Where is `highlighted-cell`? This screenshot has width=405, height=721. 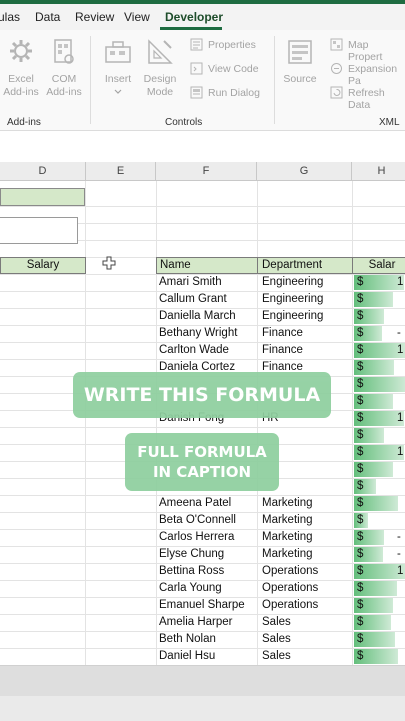 highlighted-cell is located at coordinates (42, 197).